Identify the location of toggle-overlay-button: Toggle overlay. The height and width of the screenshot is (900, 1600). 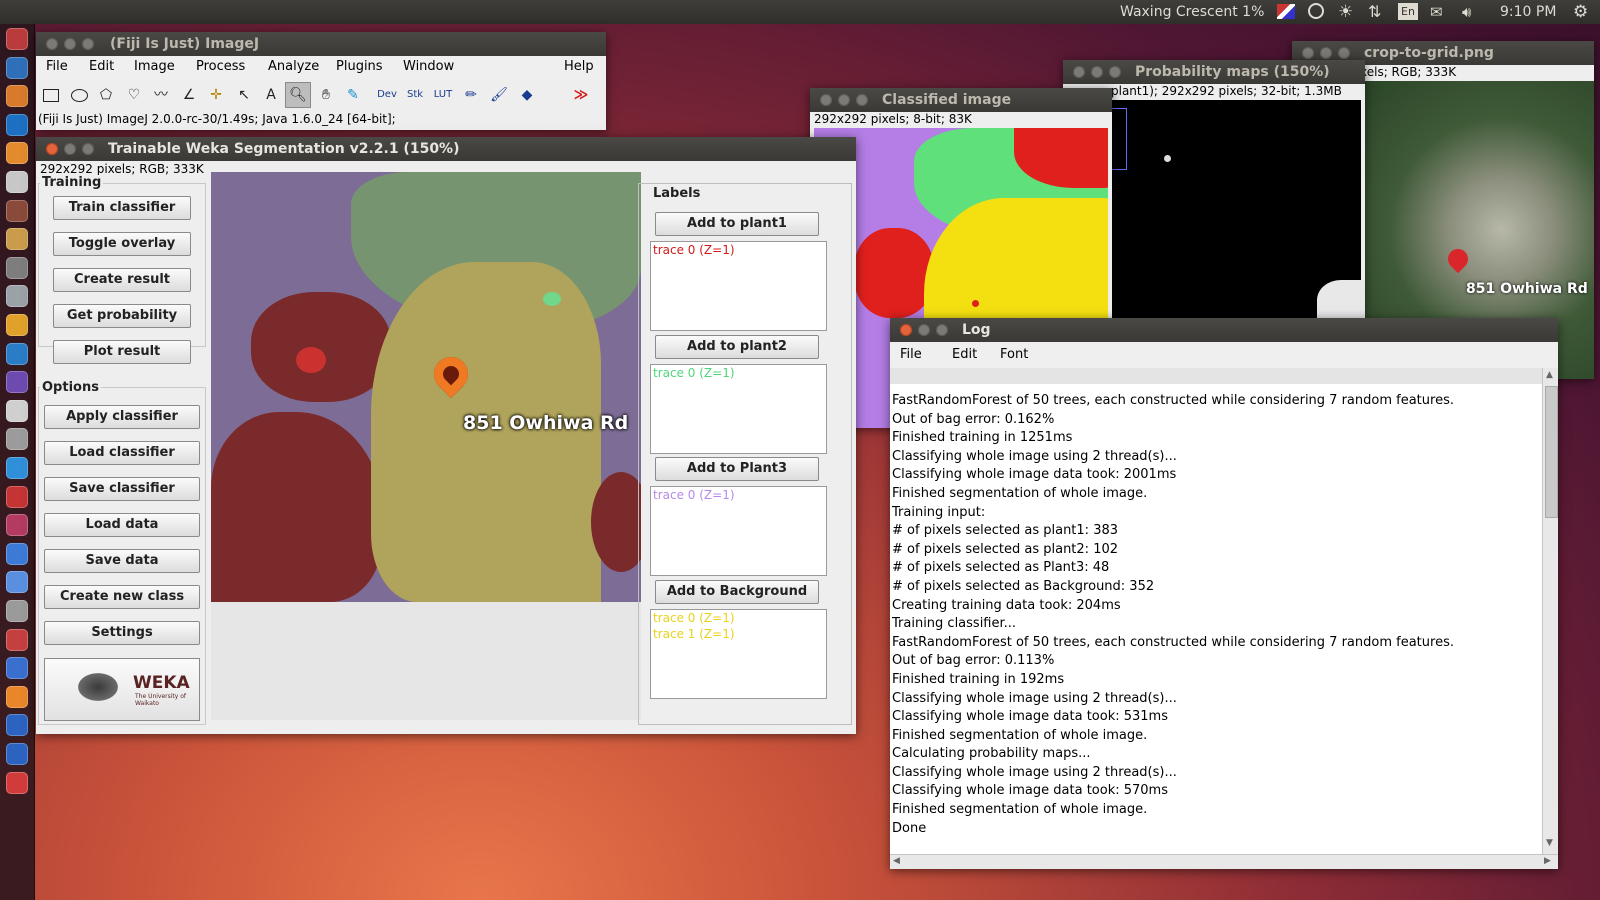
(122, 244).